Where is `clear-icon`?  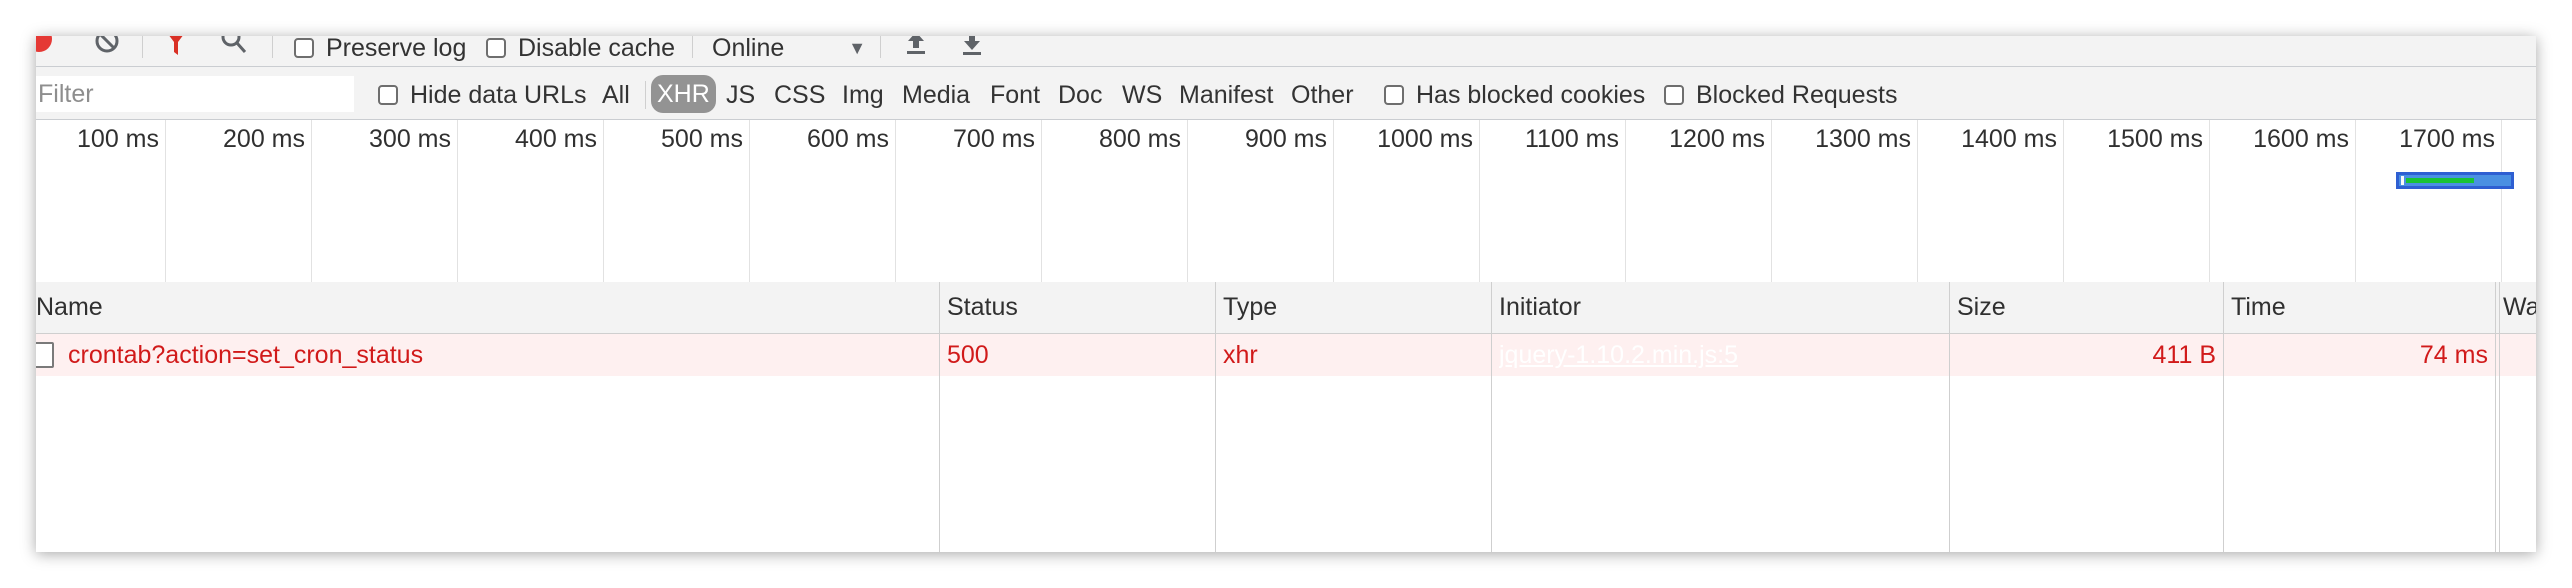
clear-icon is located at coordinates (107, 47).